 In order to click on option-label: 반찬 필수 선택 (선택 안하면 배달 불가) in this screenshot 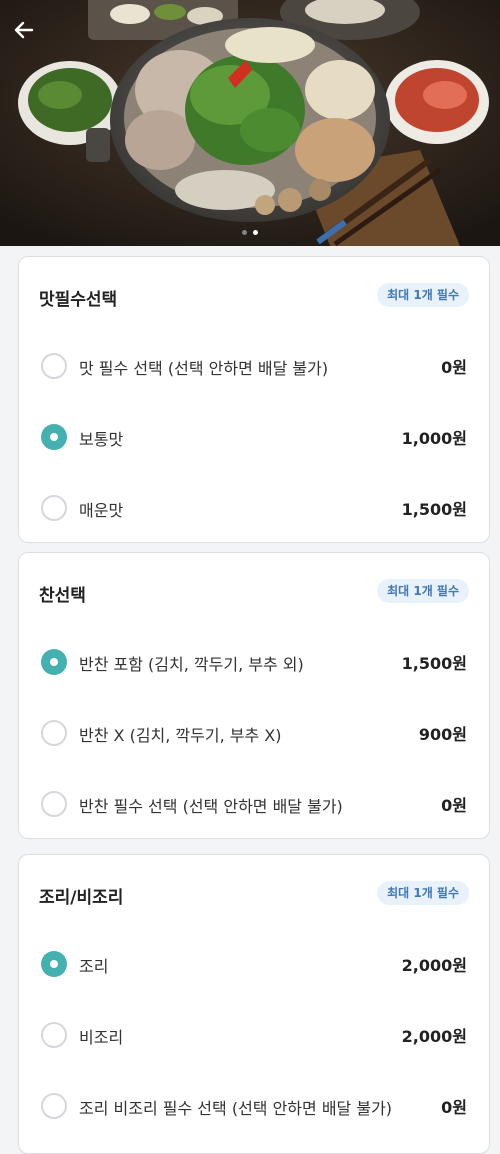, I will do `click(211, 806)`.